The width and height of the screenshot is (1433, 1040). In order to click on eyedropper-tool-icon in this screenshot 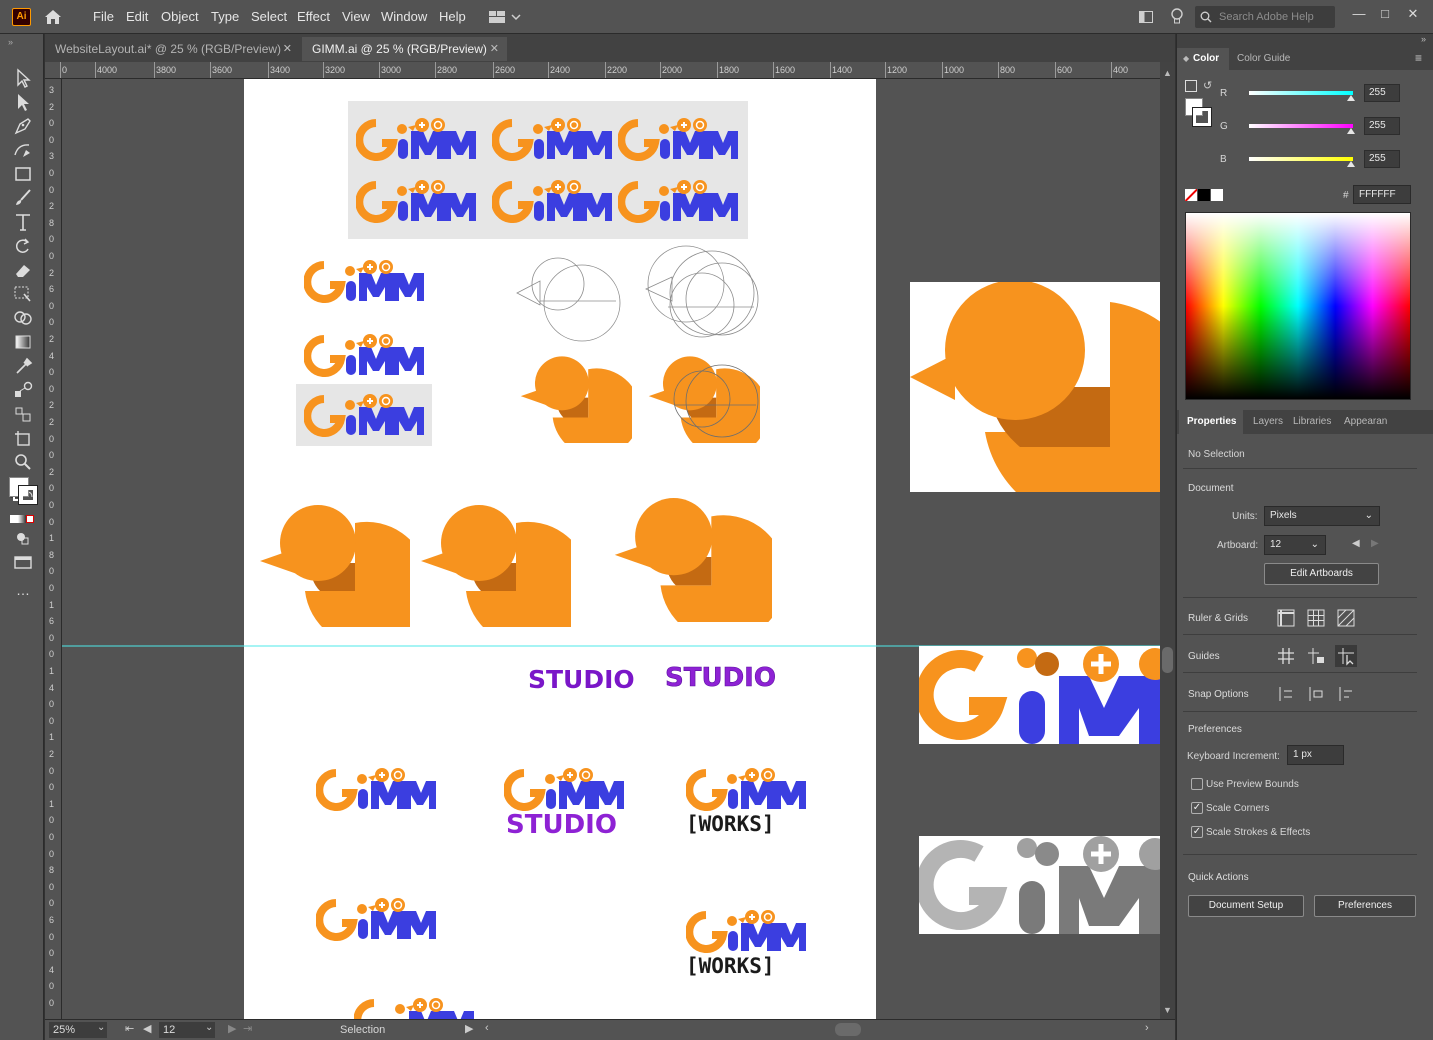, I will do `click(23, 366)`.